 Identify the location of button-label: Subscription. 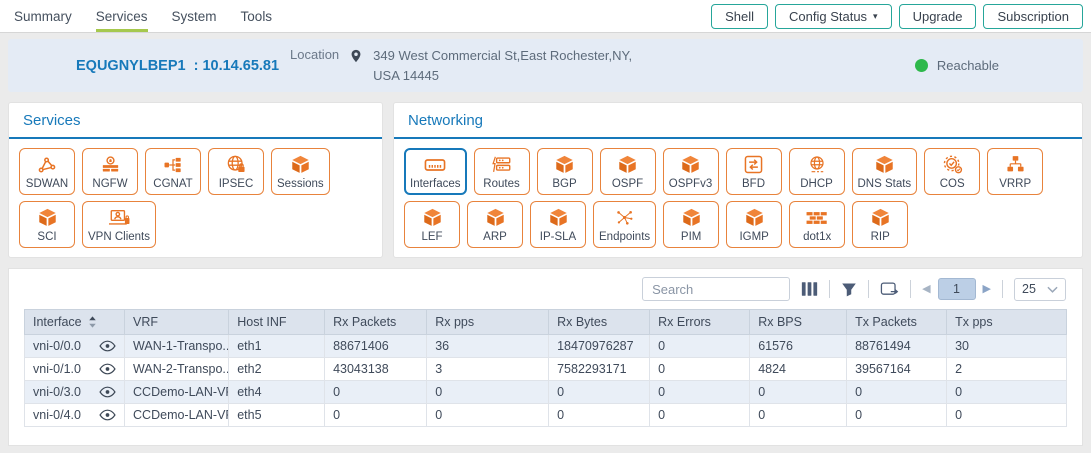
(1033, 16).